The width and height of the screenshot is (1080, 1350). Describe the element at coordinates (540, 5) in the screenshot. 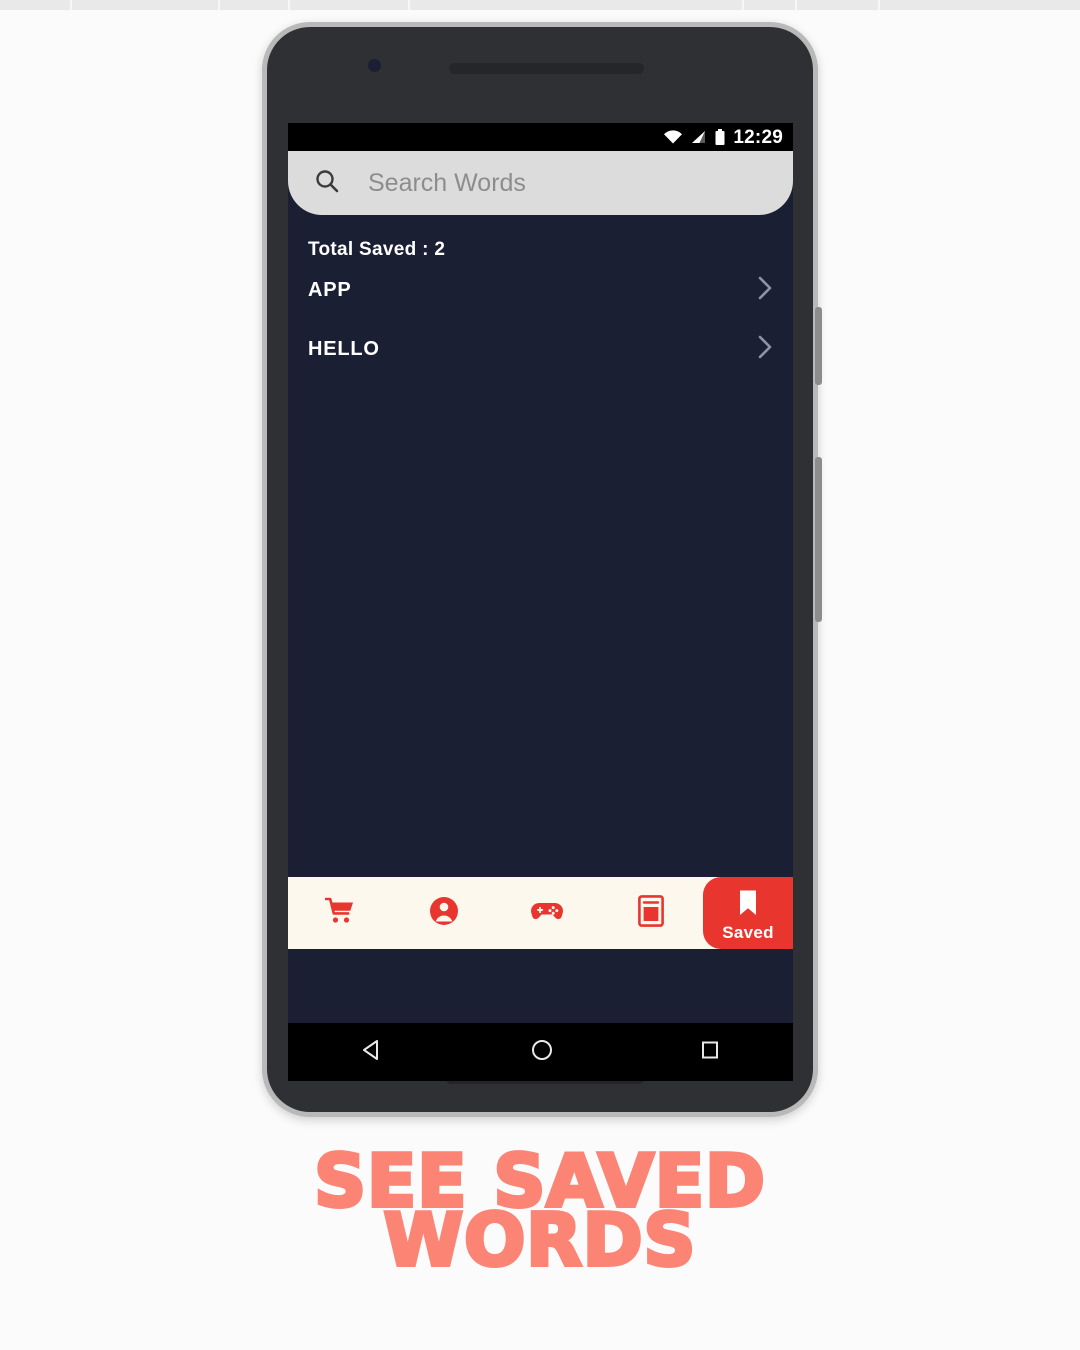

I see `top-edge-strip` at that location.